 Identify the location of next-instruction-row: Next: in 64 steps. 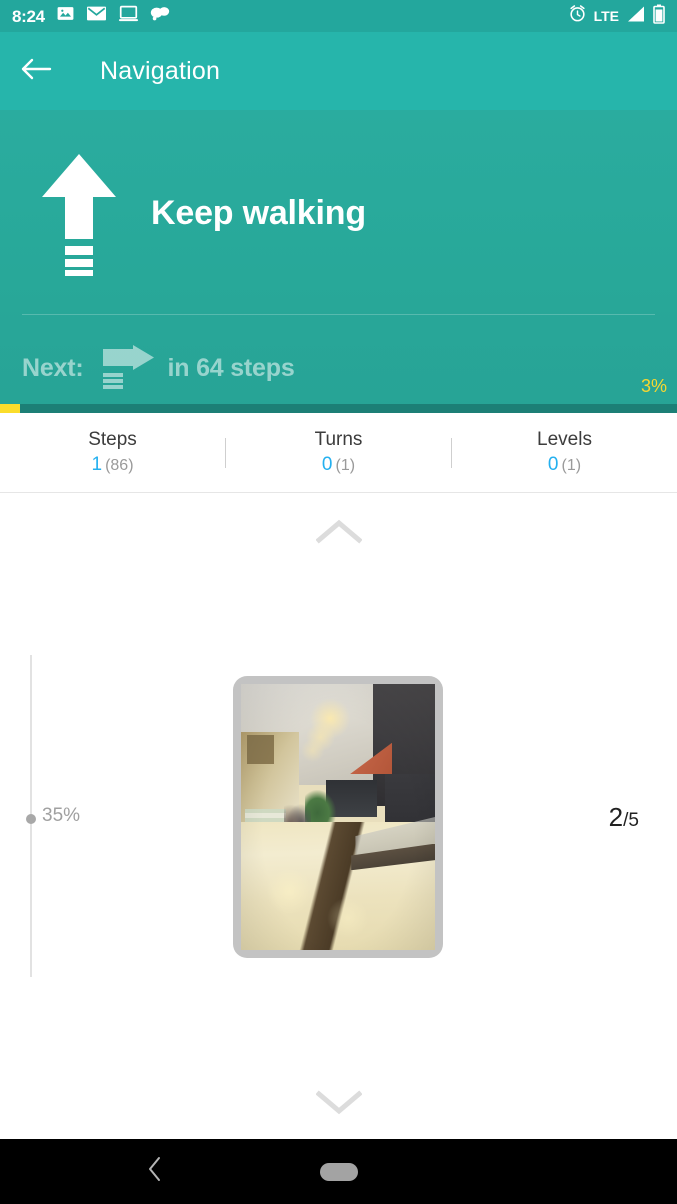
(158, 368).